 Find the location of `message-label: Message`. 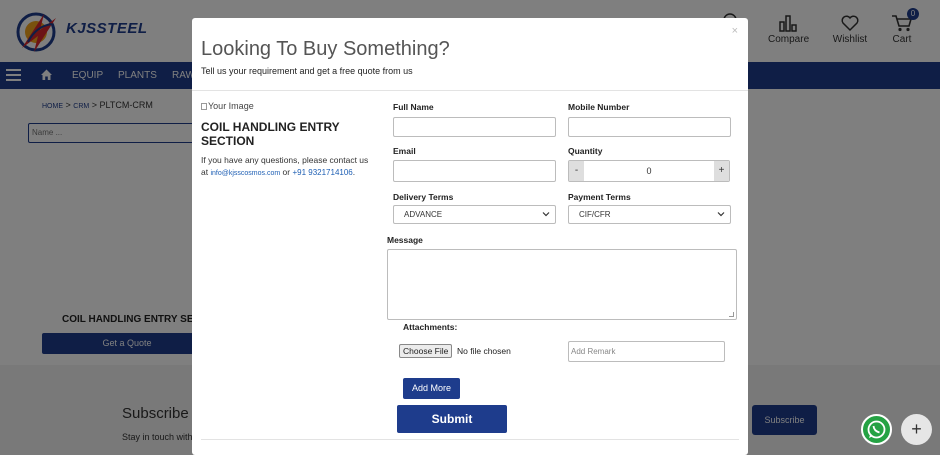

message-label: Message is located at coordinates (405, 240).